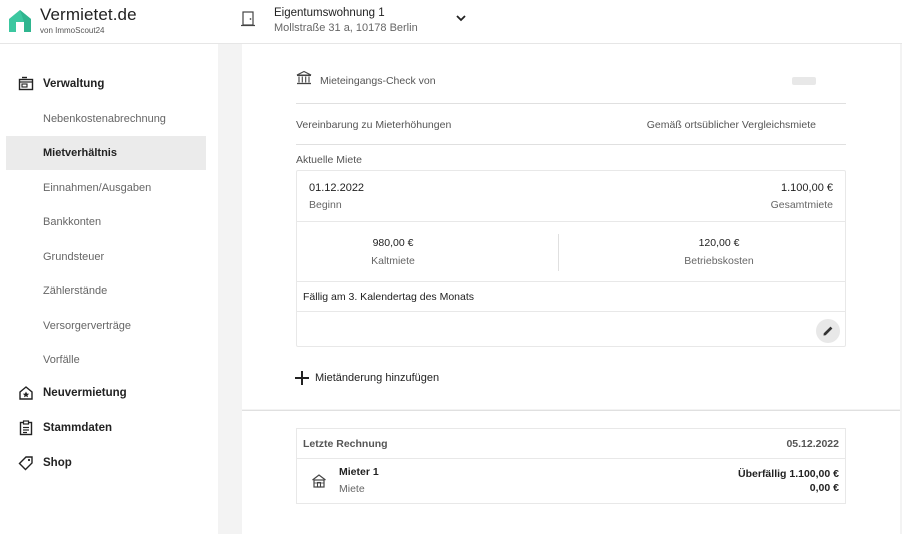  What do you see at coordinates (801, 205) in the screenshot?
I see `rent-total-label: Gesamtmiete` at bounding box center [801, 205].